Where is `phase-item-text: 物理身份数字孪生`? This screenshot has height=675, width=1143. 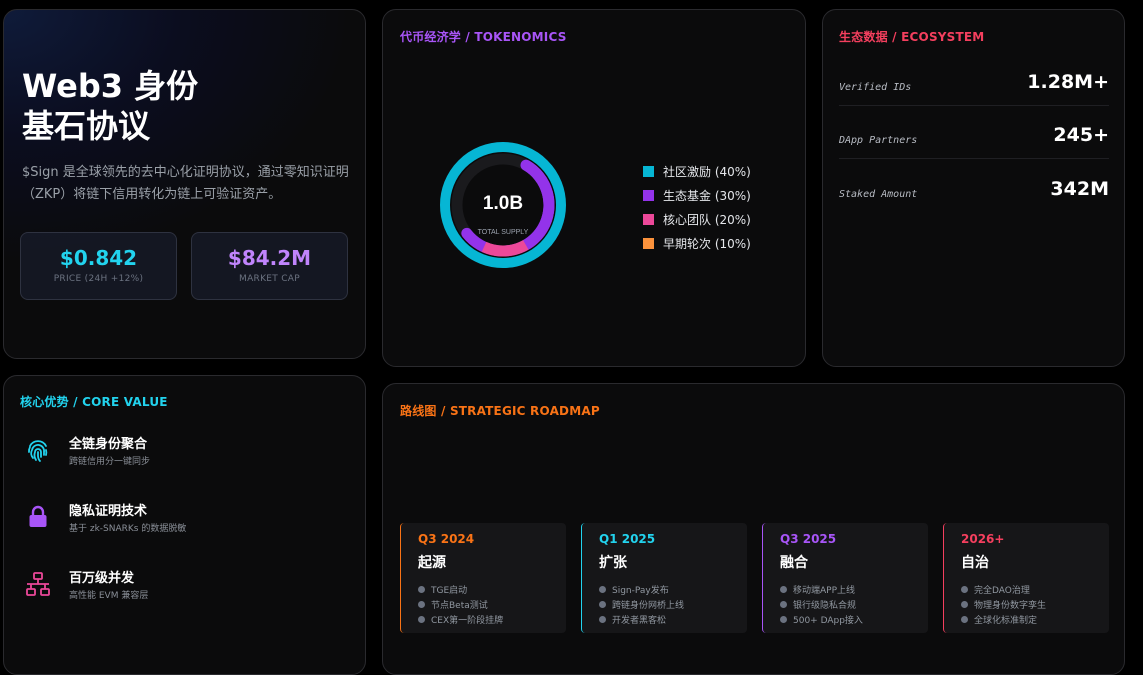
phase-item-text: 物理身份数字孪生 is located at coordinates (1010, 606).